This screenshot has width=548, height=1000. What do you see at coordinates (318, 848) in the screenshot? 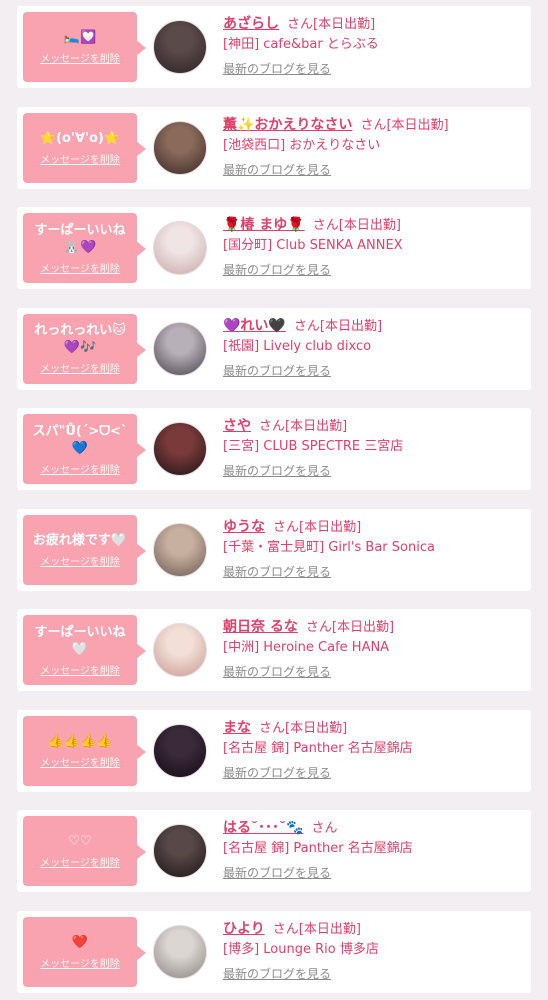
I see `shop-name: [名古屋 錦] Panther 名古屋錦店` at bounding box center [318, 848].